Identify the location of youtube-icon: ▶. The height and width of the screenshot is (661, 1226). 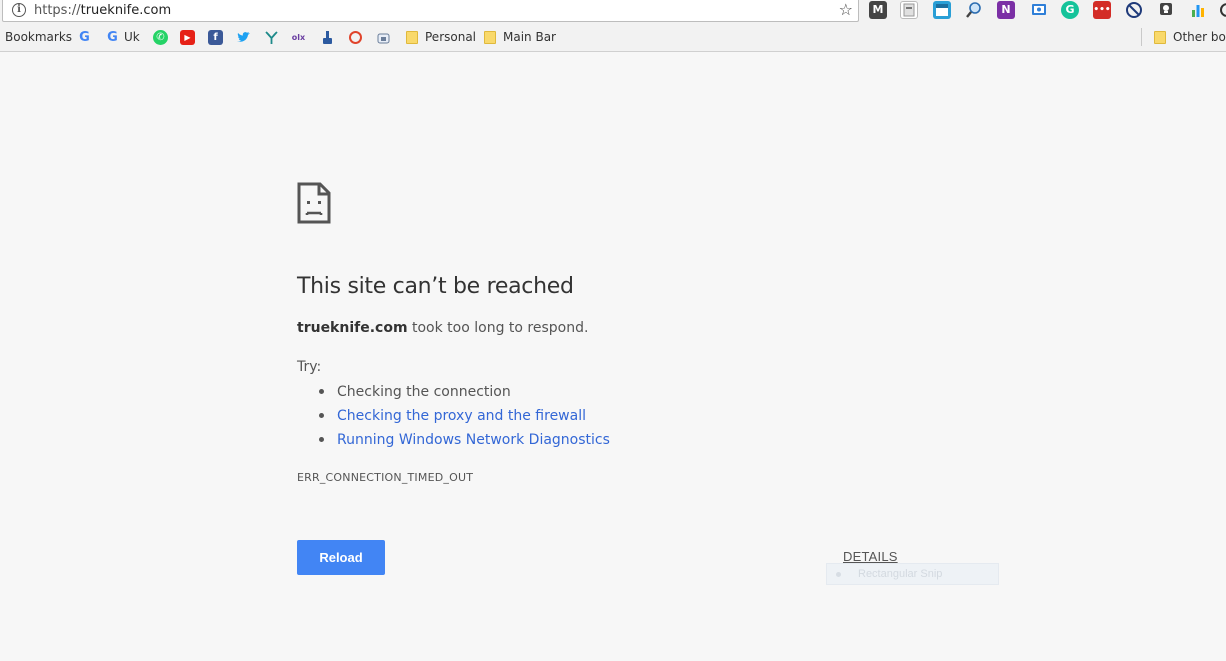
(187, 37).